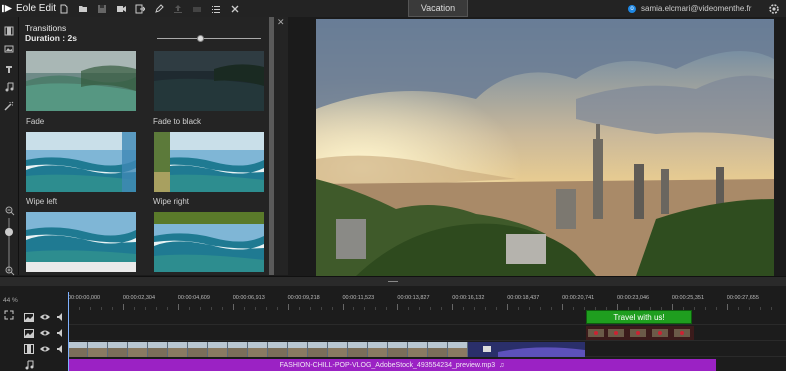  Describe the element at coordinates (215, 8) in the screenshot. I see `list-icon` at that location.